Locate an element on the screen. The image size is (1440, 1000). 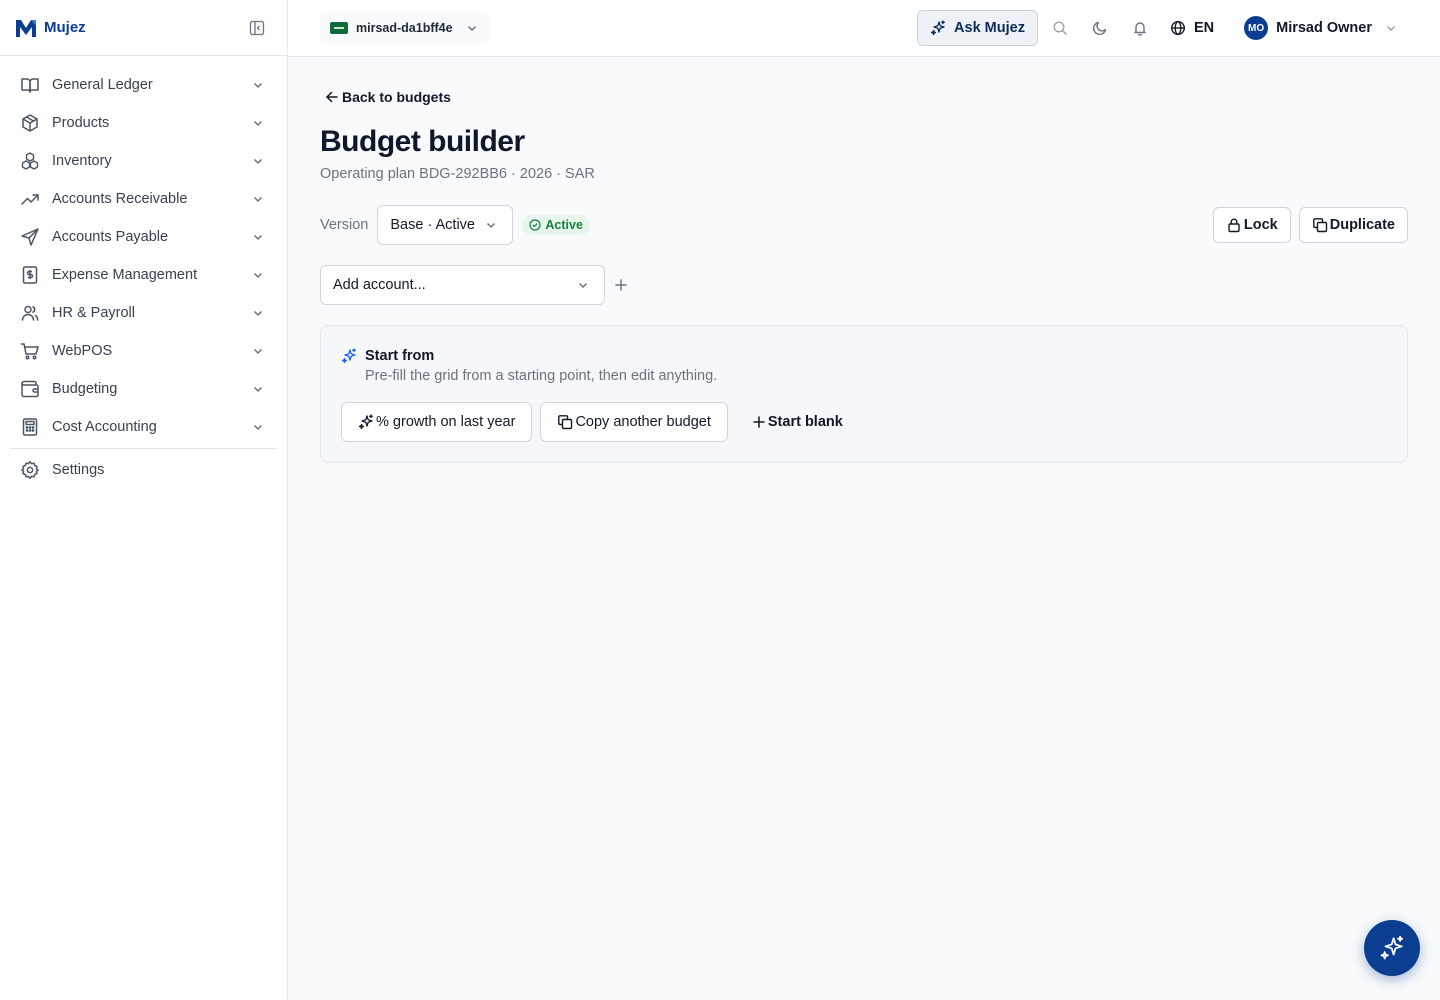
globe-icon is located at coordinates (1177, 28).